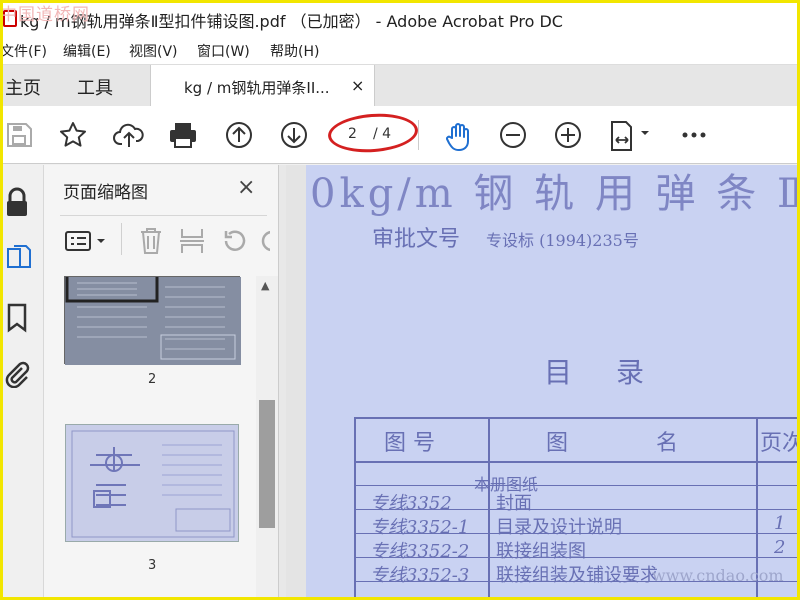 The height and width of the screenshot is (600, 800). What do you see at coordinates (152, 379) in the screenshot?
I see `thumbnail-label-2: 2` at bounding box center [152, 379].